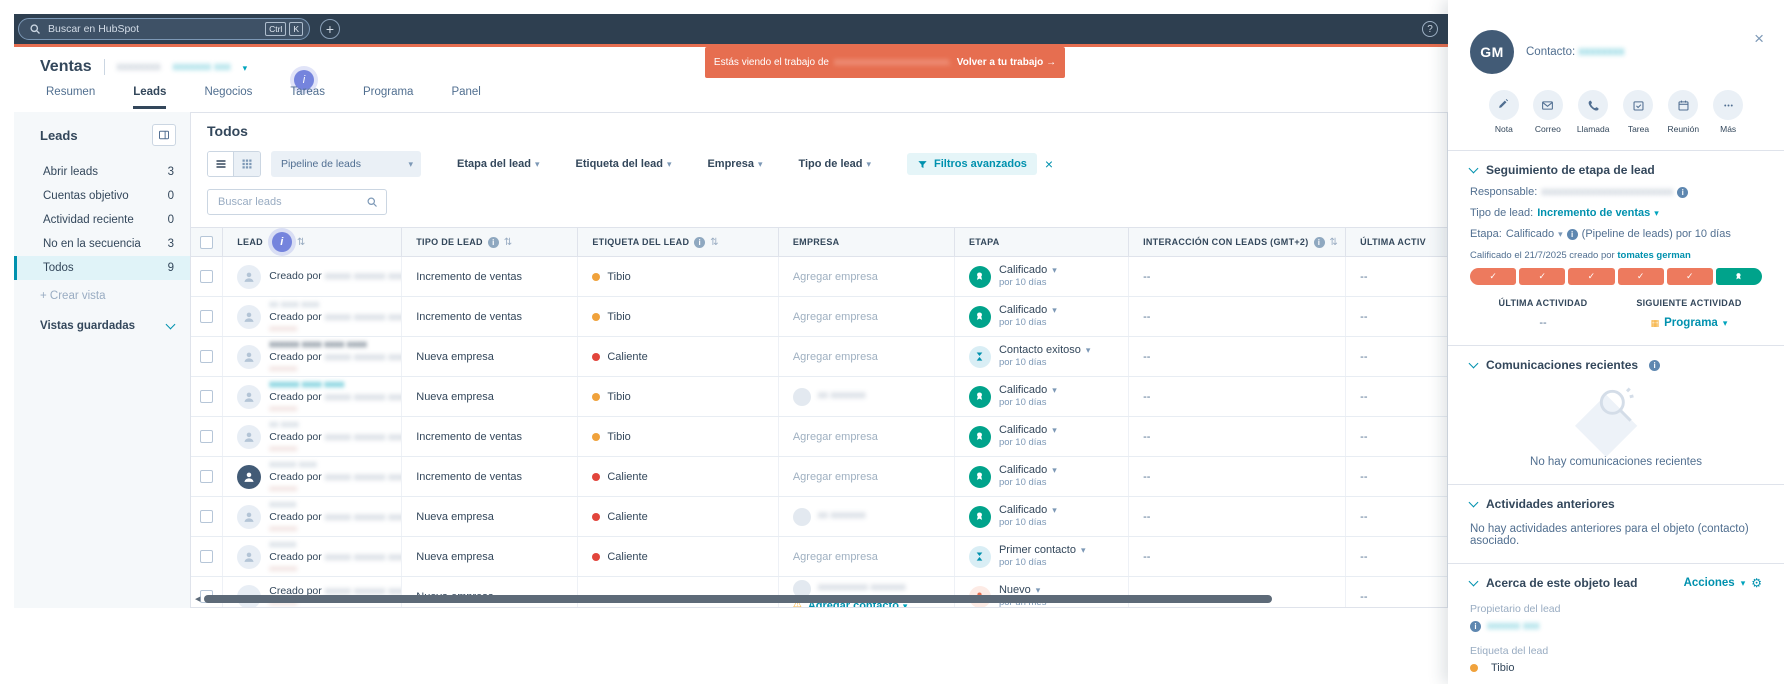 The image size is (1784, 684). I want to click on tab-leads: Leads, so click(150, 97).